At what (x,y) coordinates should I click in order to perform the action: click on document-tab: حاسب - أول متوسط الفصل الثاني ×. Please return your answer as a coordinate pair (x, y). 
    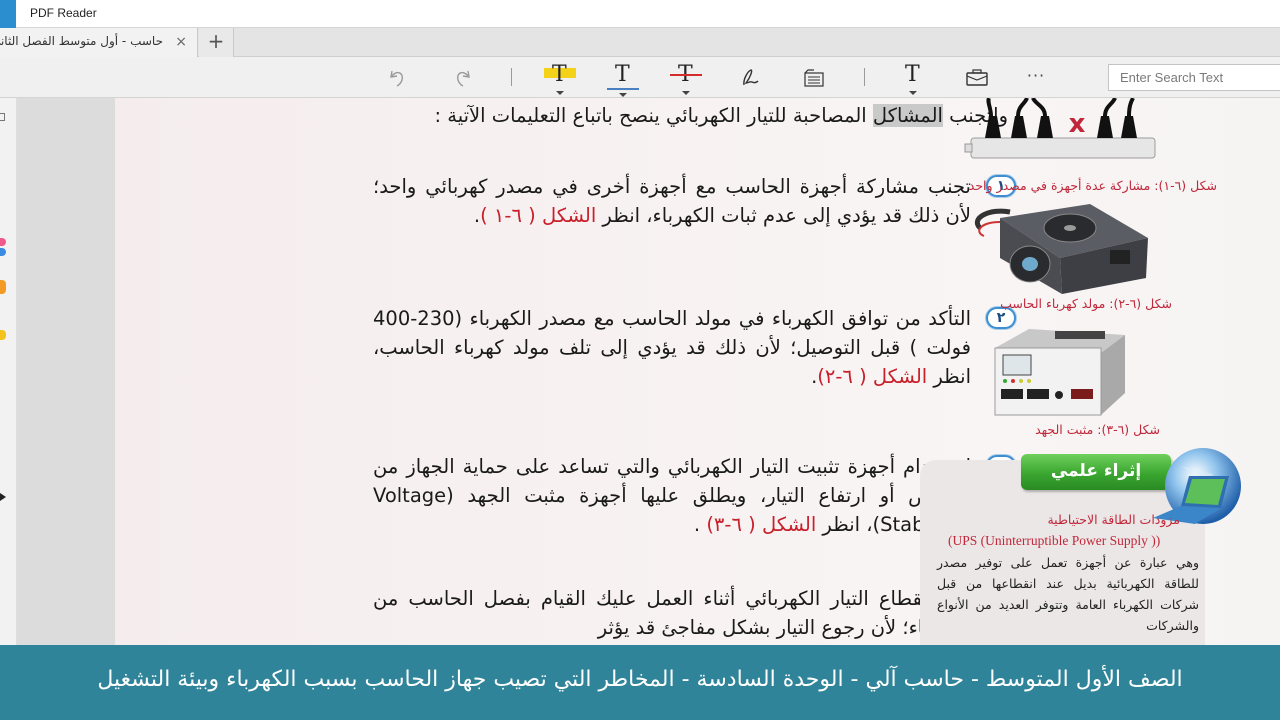
    Looking at the image, I should click on (99, 42).